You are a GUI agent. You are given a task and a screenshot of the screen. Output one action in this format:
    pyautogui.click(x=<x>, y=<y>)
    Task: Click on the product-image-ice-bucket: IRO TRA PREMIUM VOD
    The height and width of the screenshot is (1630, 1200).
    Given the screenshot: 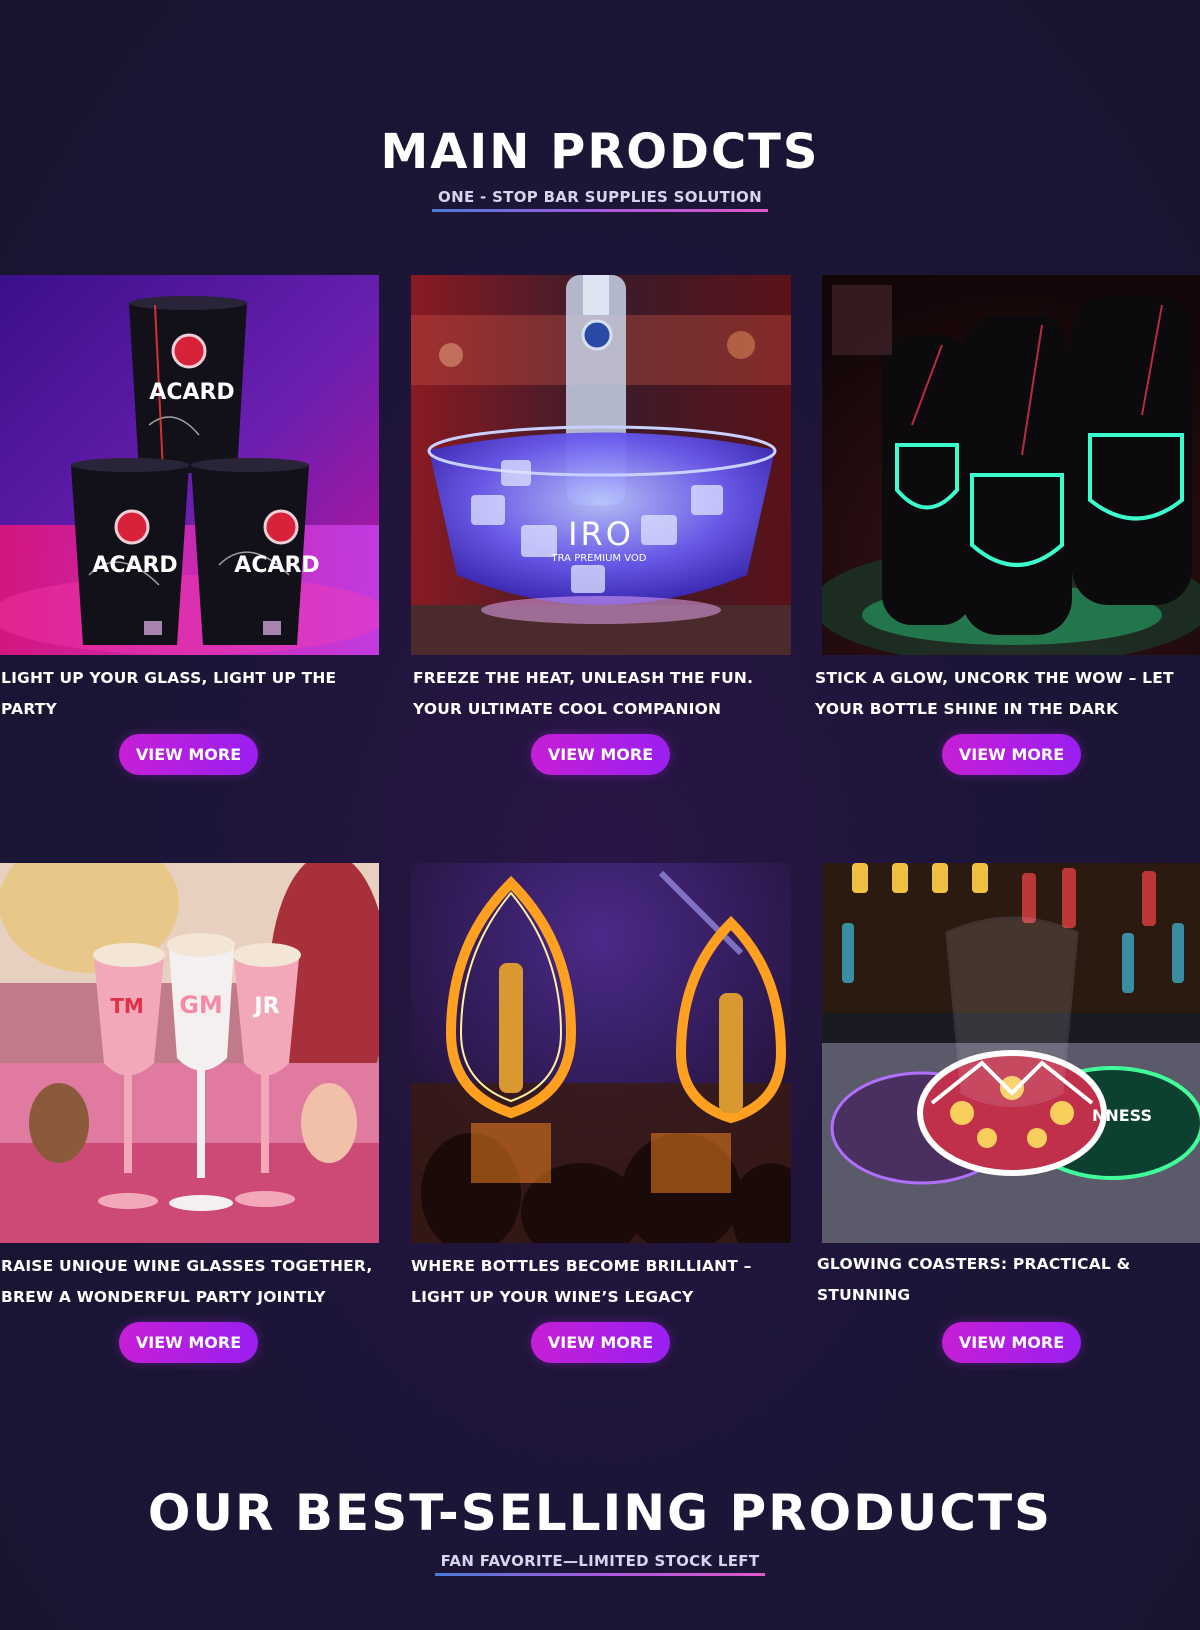 What is the action you would take?
    pyautogui.click(x=601, y=465)
    